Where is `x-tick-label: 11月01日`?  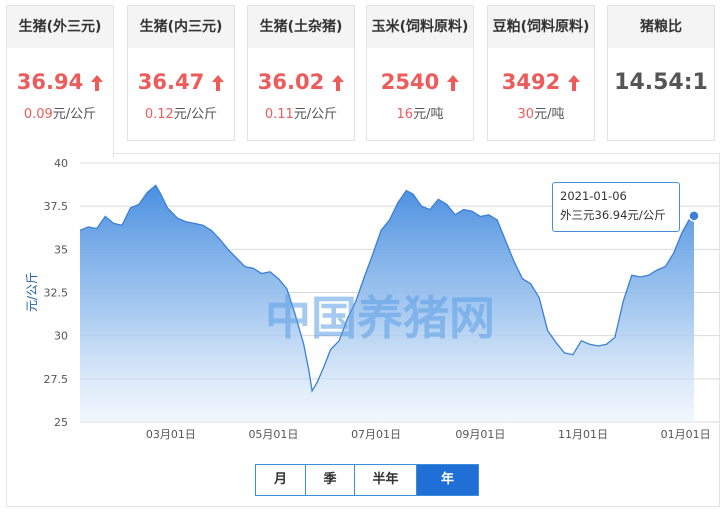 x-tick-label: 11月01日 is located at coordinates (583, 434).